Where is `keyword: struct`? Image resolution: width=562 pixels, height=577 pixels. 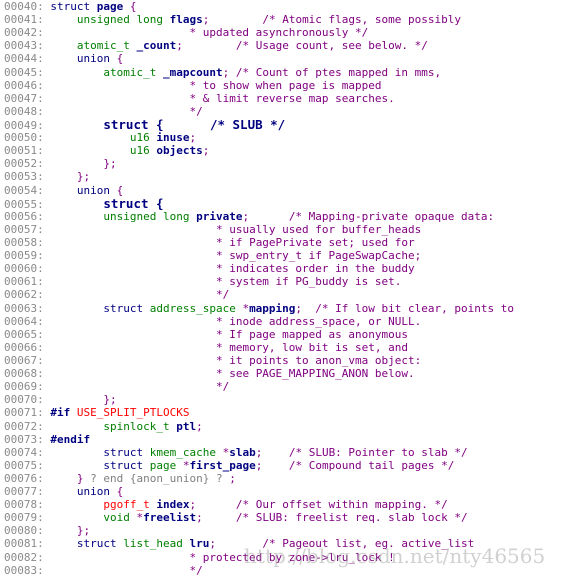 keyword: struct is located at coordinates (100, 544).